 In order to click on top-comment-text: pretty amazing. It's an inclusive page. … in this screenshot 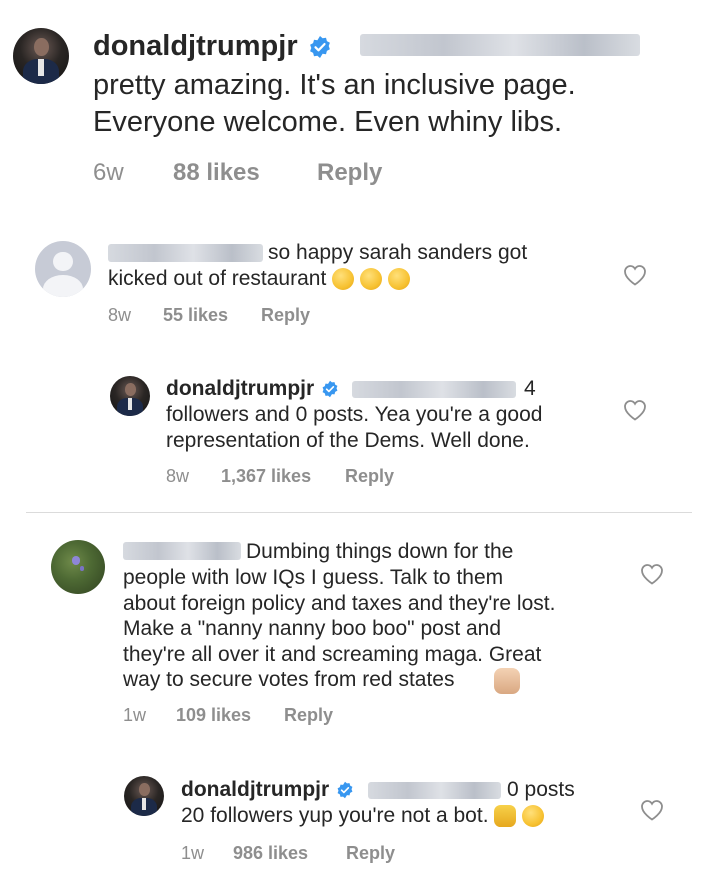, I will do `click(334, 103)`.